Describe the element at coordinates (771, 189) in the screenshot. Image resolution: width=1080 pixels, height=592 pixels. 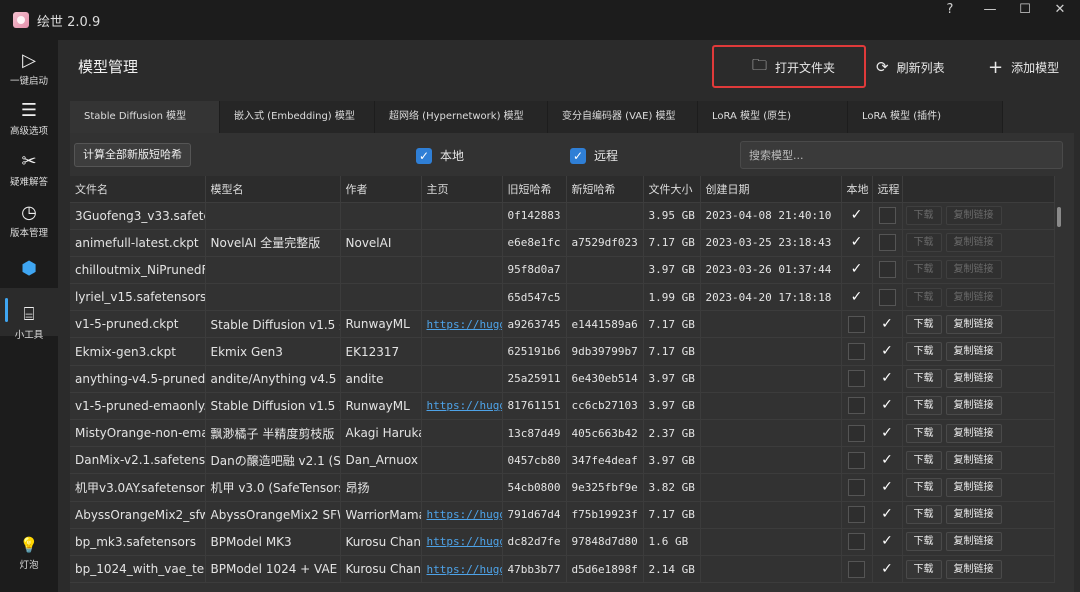
I see `column-header: 创建日期` at that location.